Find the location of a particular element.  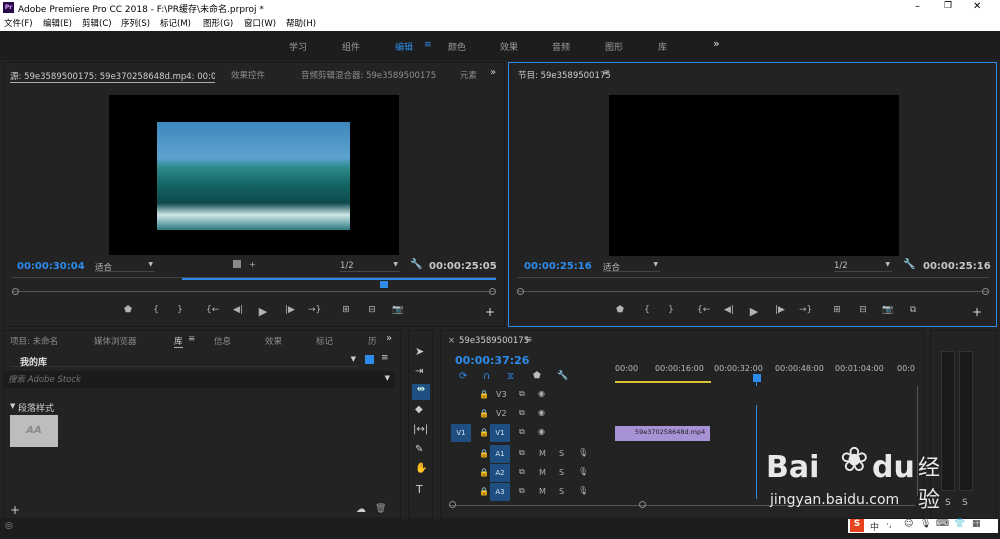

insert-button: ⊞ is located at coordinates (346, 310).